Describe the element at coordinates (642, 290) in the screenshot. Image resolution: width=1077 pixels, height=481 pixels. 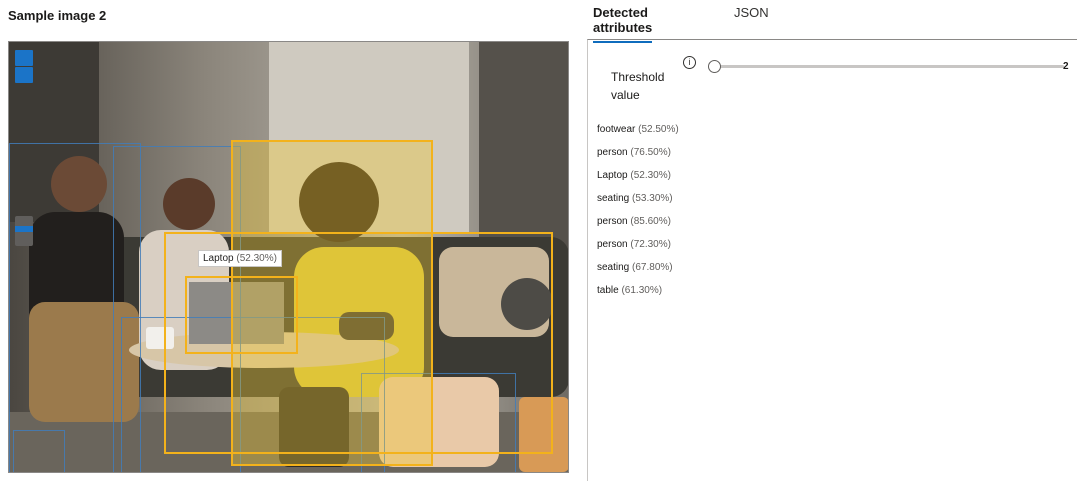
I see `attribute-confidence: (61.30%)` at that location.